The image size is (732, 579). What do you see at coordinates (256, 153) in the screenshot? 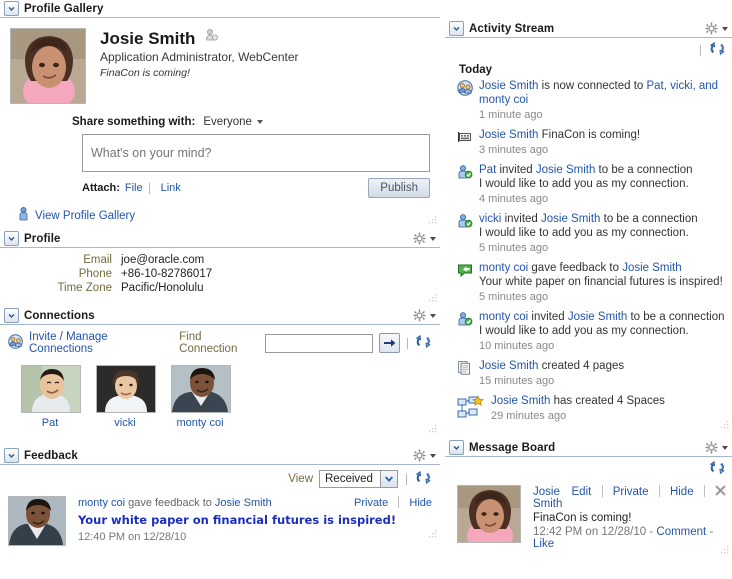
I see `share-message-input` at bounding box center [256, 153].